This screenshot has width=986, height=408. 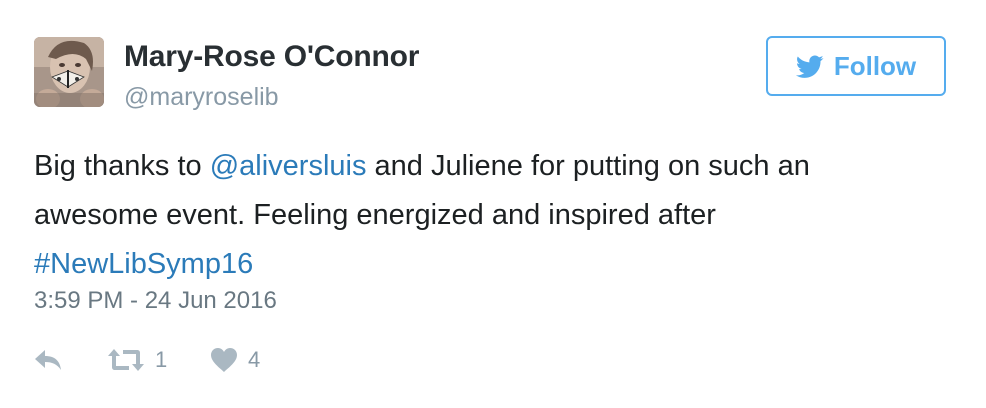 I want to click on retweet-count: 1, so click(x=161, y=359).